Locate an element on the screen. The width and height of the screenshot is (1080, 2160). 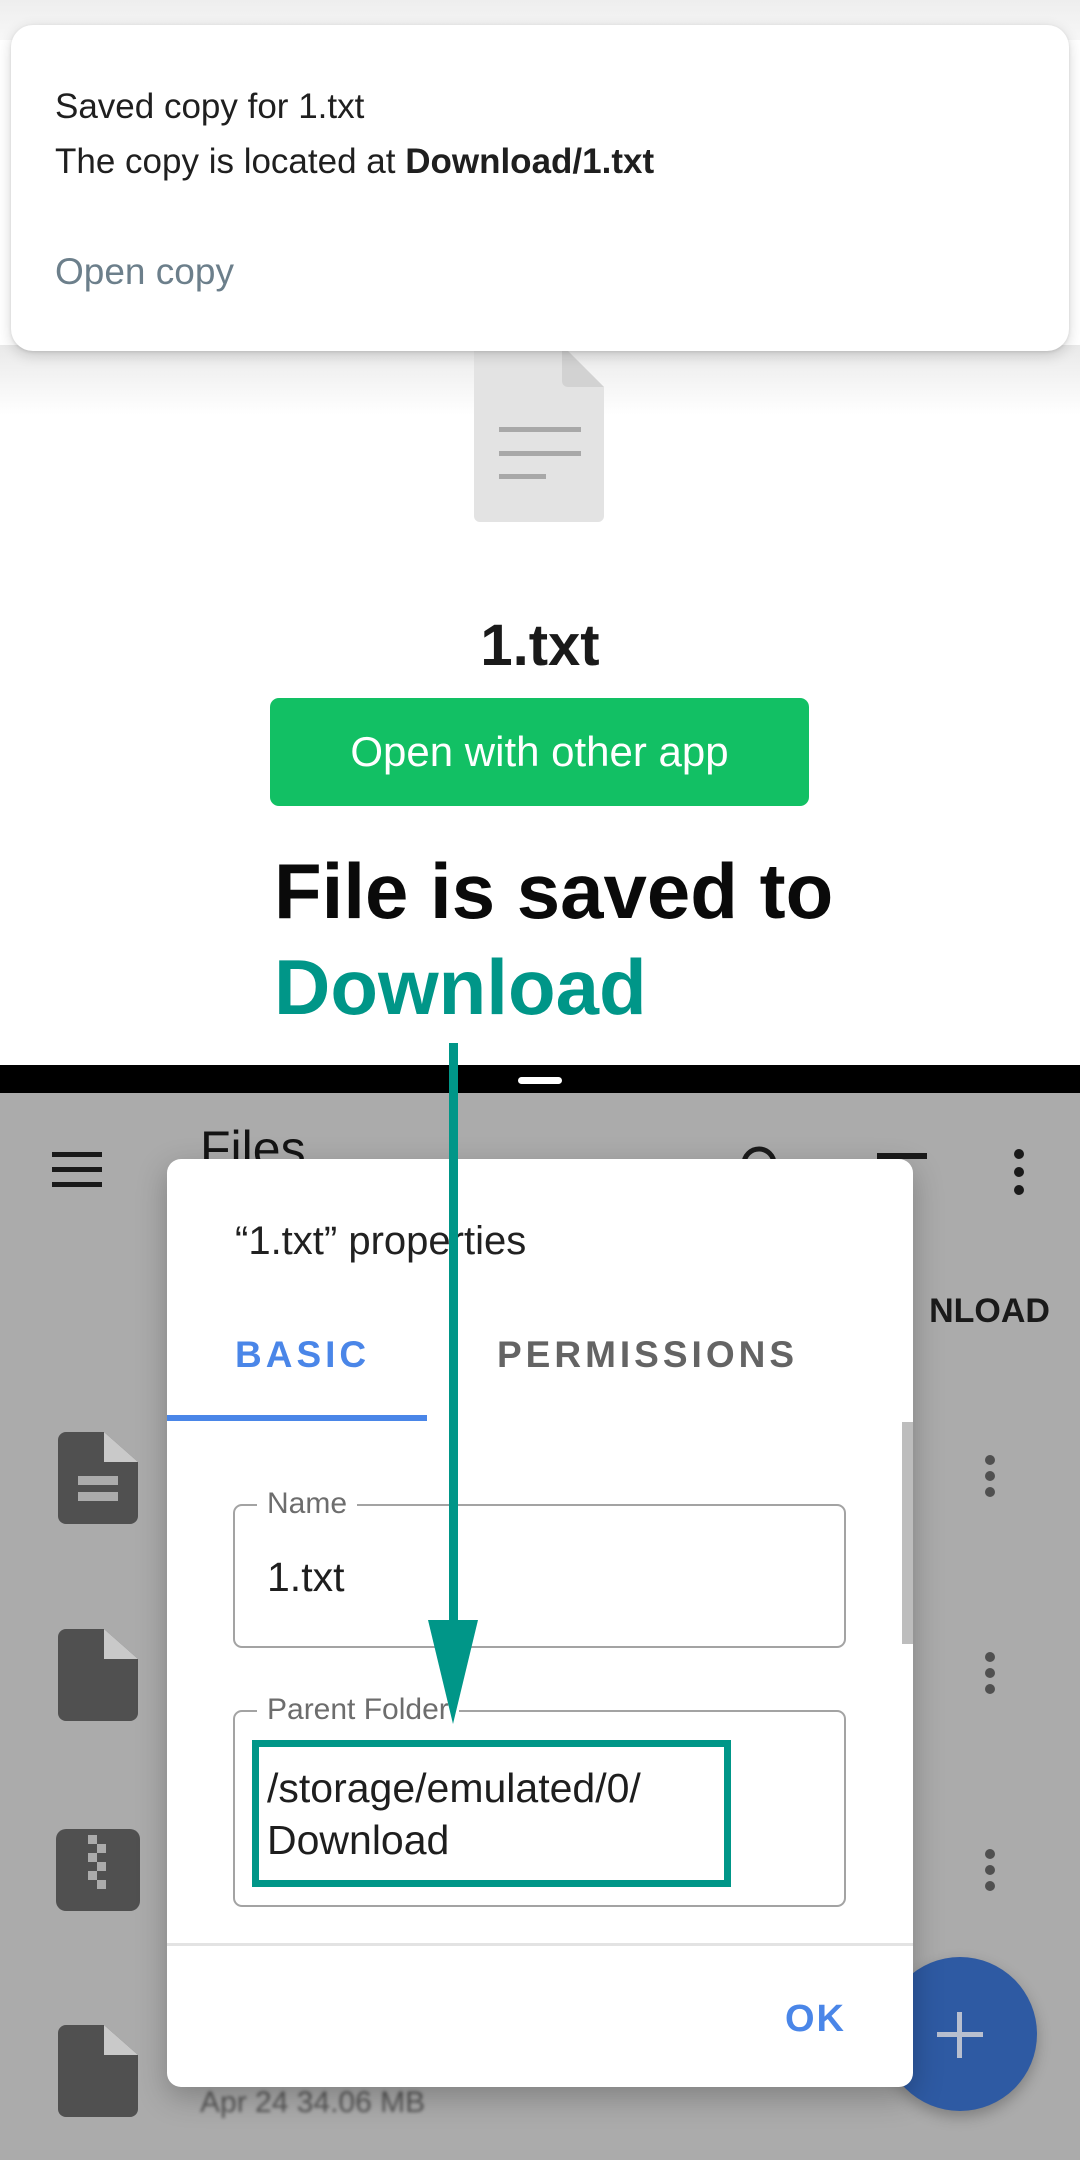
dialog-title: “1.txt” properties is located at coordinates (381, 1241).